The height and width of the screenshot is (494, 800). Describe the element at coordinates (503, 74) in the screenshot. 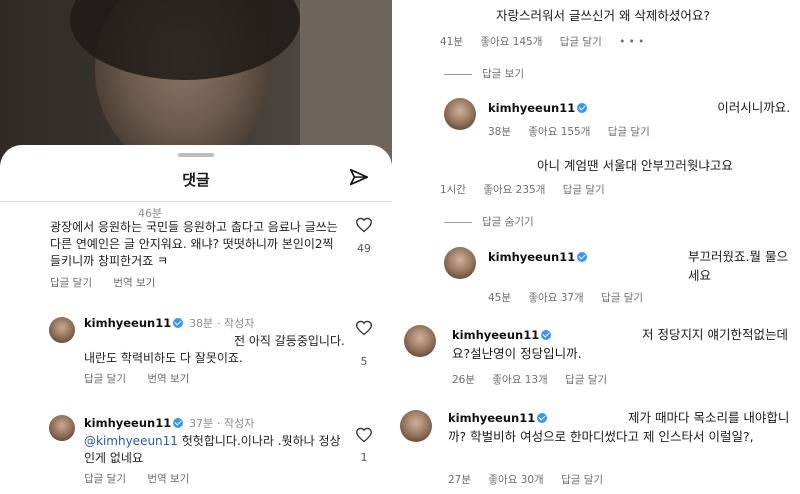

I see `view-replies-label: 답글 보기` at that location.